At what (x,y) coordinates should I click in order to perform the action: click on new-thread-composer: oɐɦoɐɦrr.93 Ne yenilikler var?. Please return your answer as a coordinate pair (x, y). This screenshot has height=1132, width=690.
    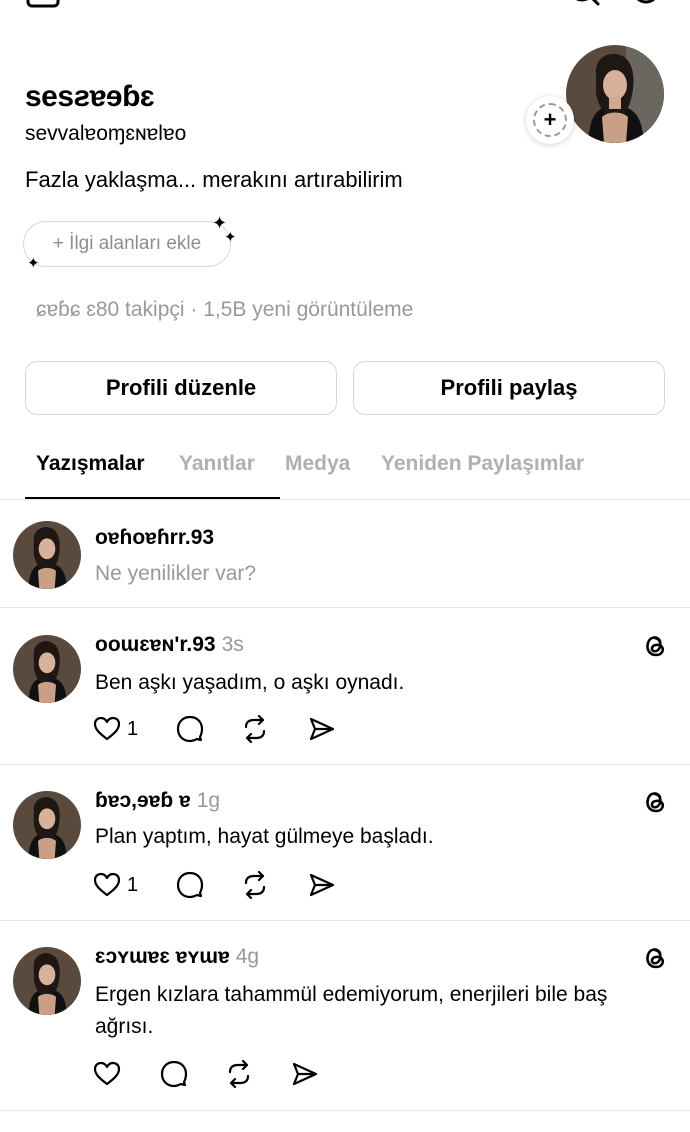
    Looking at the image, I should click on (345, 554).